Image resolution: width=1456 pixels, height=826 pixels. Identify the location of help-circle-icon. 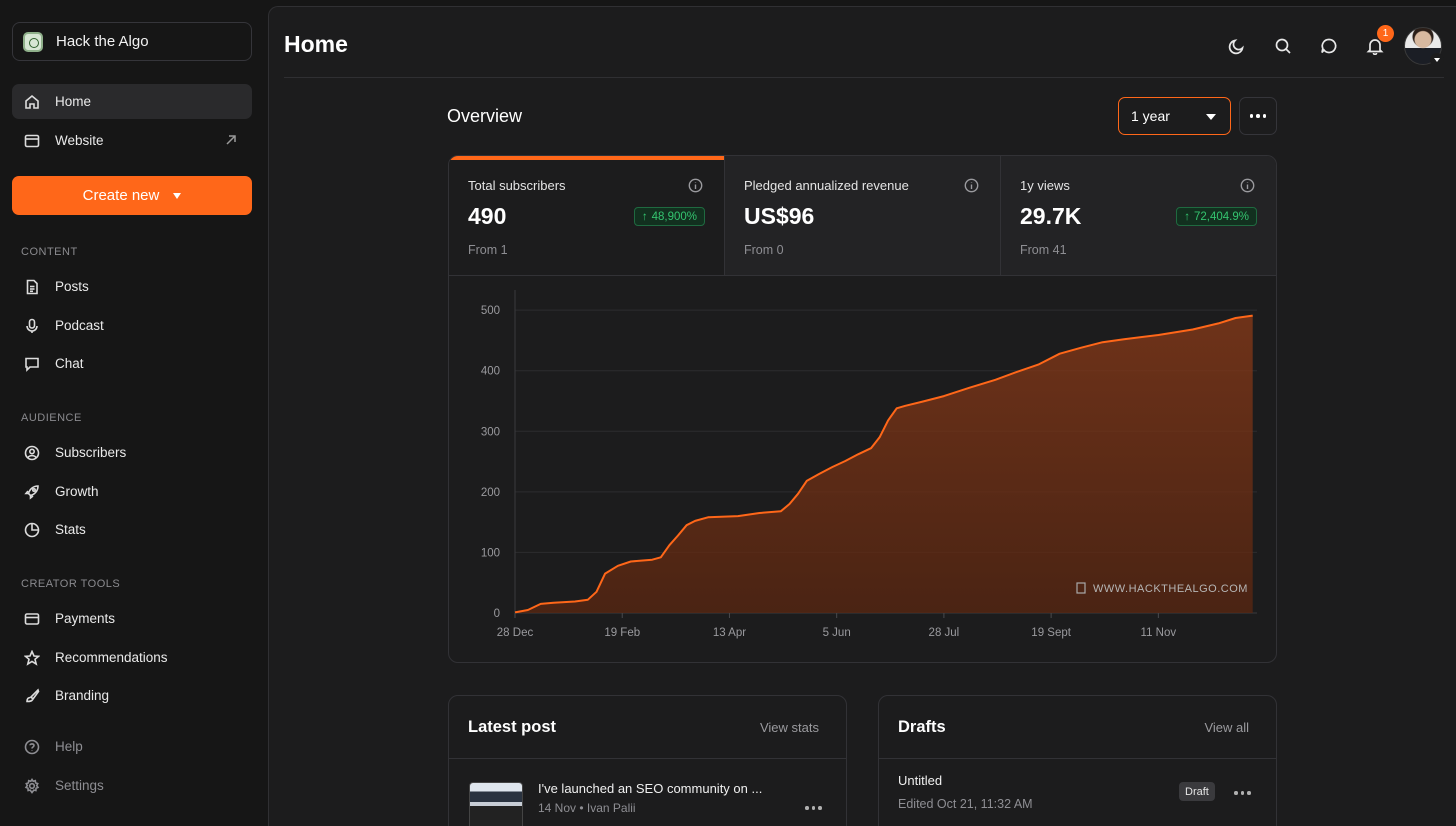
(32, 747).